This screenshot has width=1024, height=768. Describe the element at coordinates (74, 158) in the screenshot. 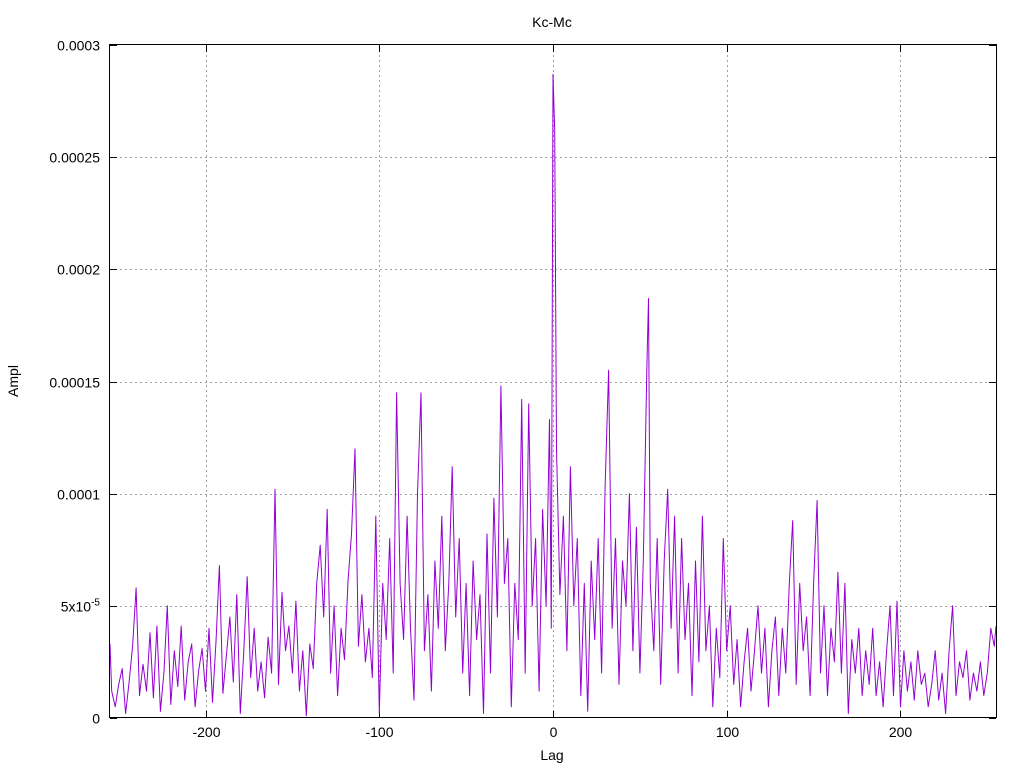

I see `y-tick-label: 0.00025` at that location.